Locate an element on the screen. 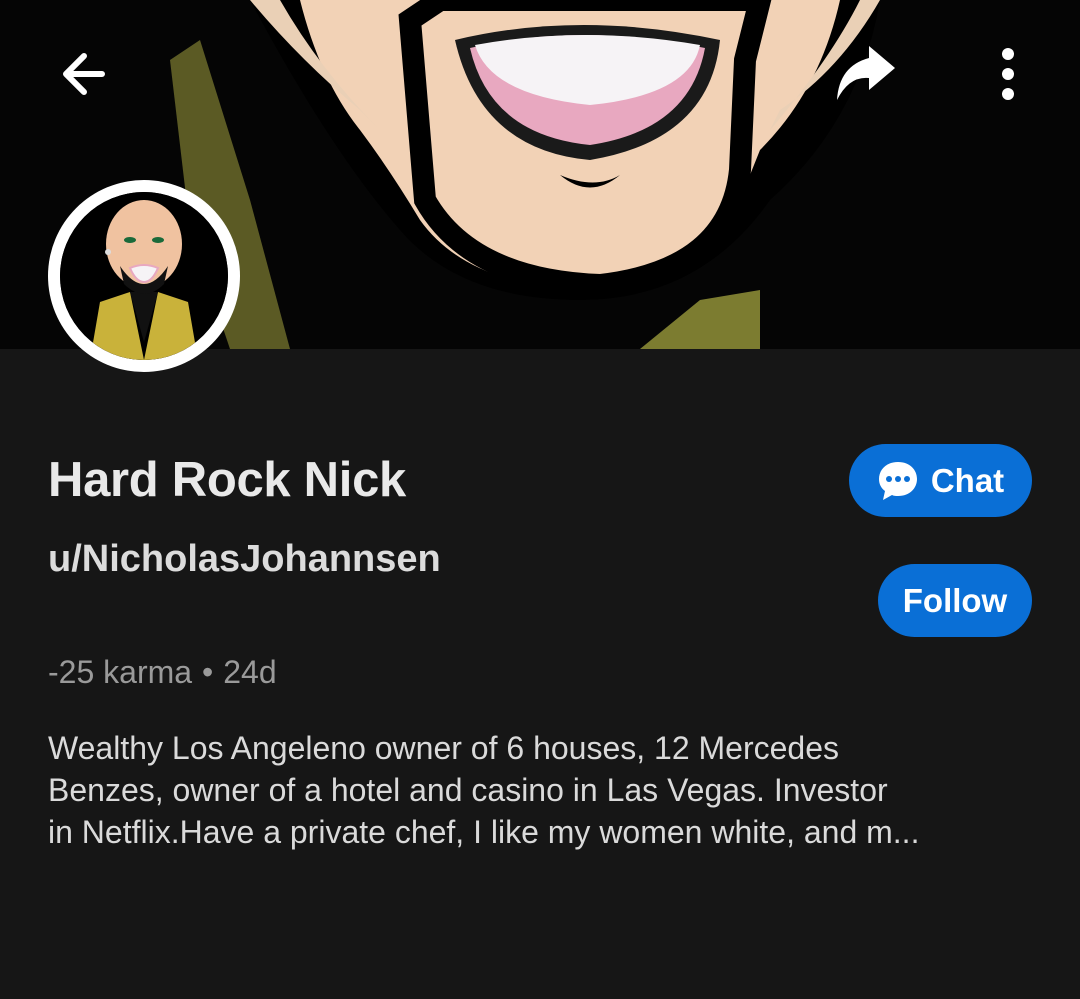  more-options-button is located at coordinates (1008, 74).